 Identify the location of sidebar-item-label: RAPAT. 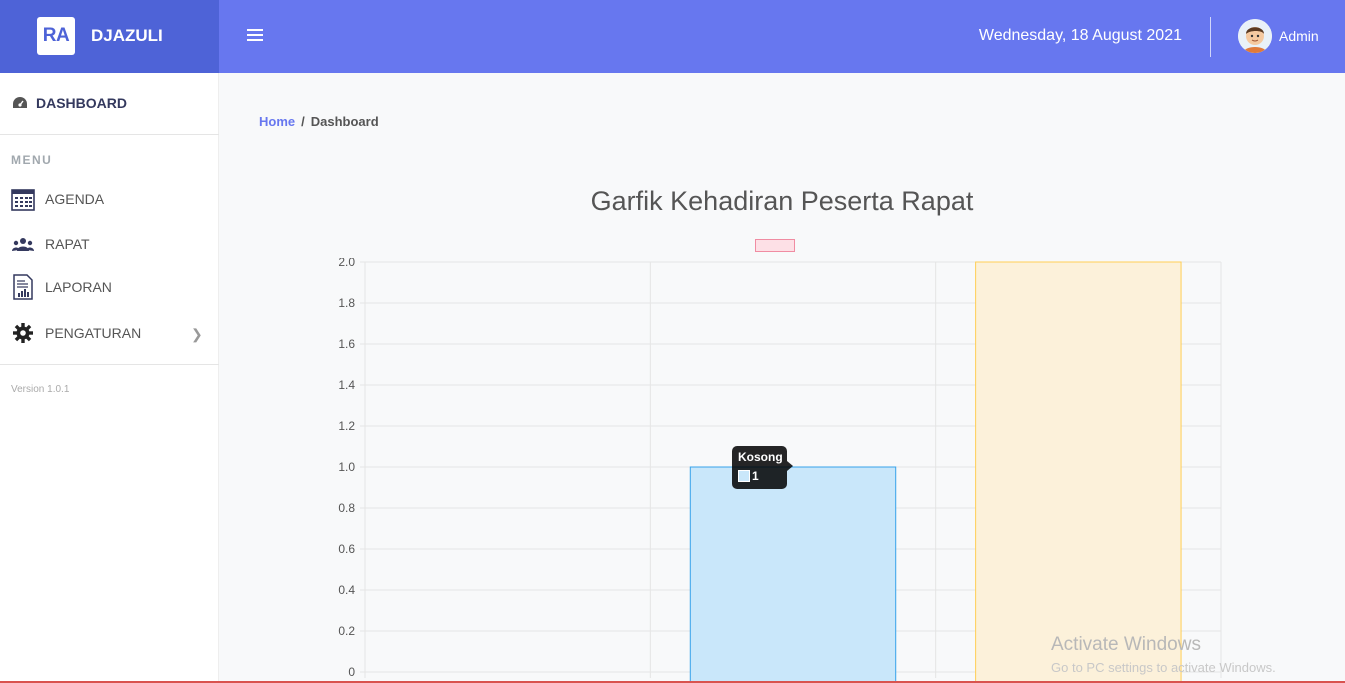
(67, 244).